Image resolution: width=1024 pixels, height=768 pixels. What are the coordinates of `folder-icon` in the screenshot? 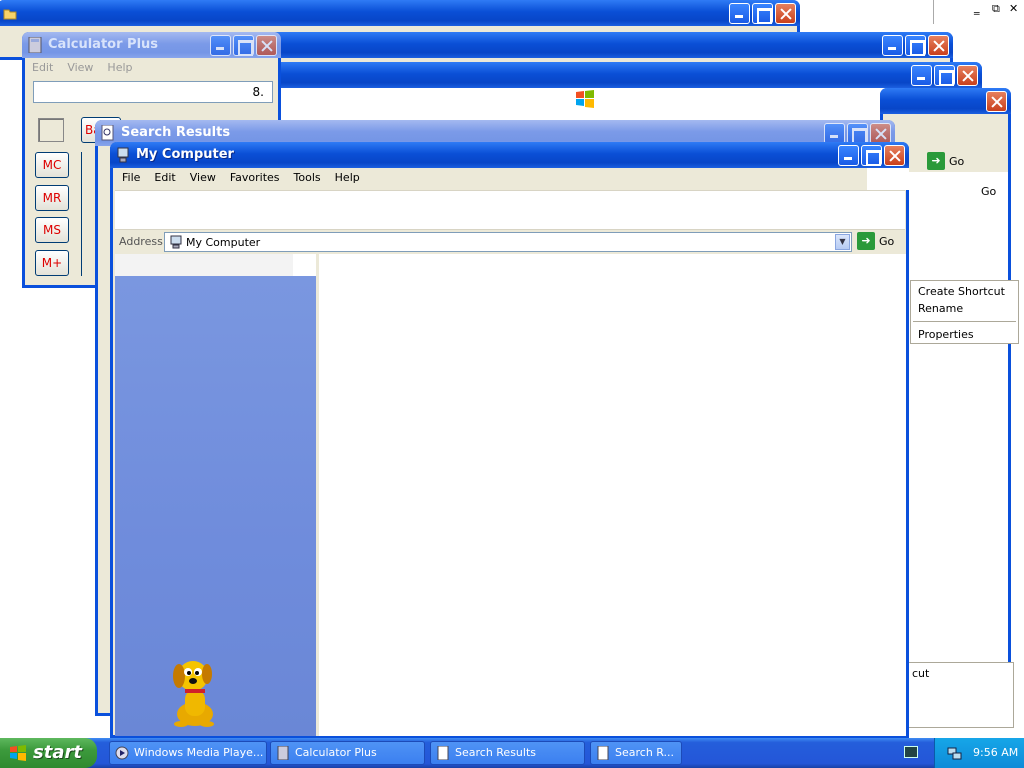 It's located at (10, 14).